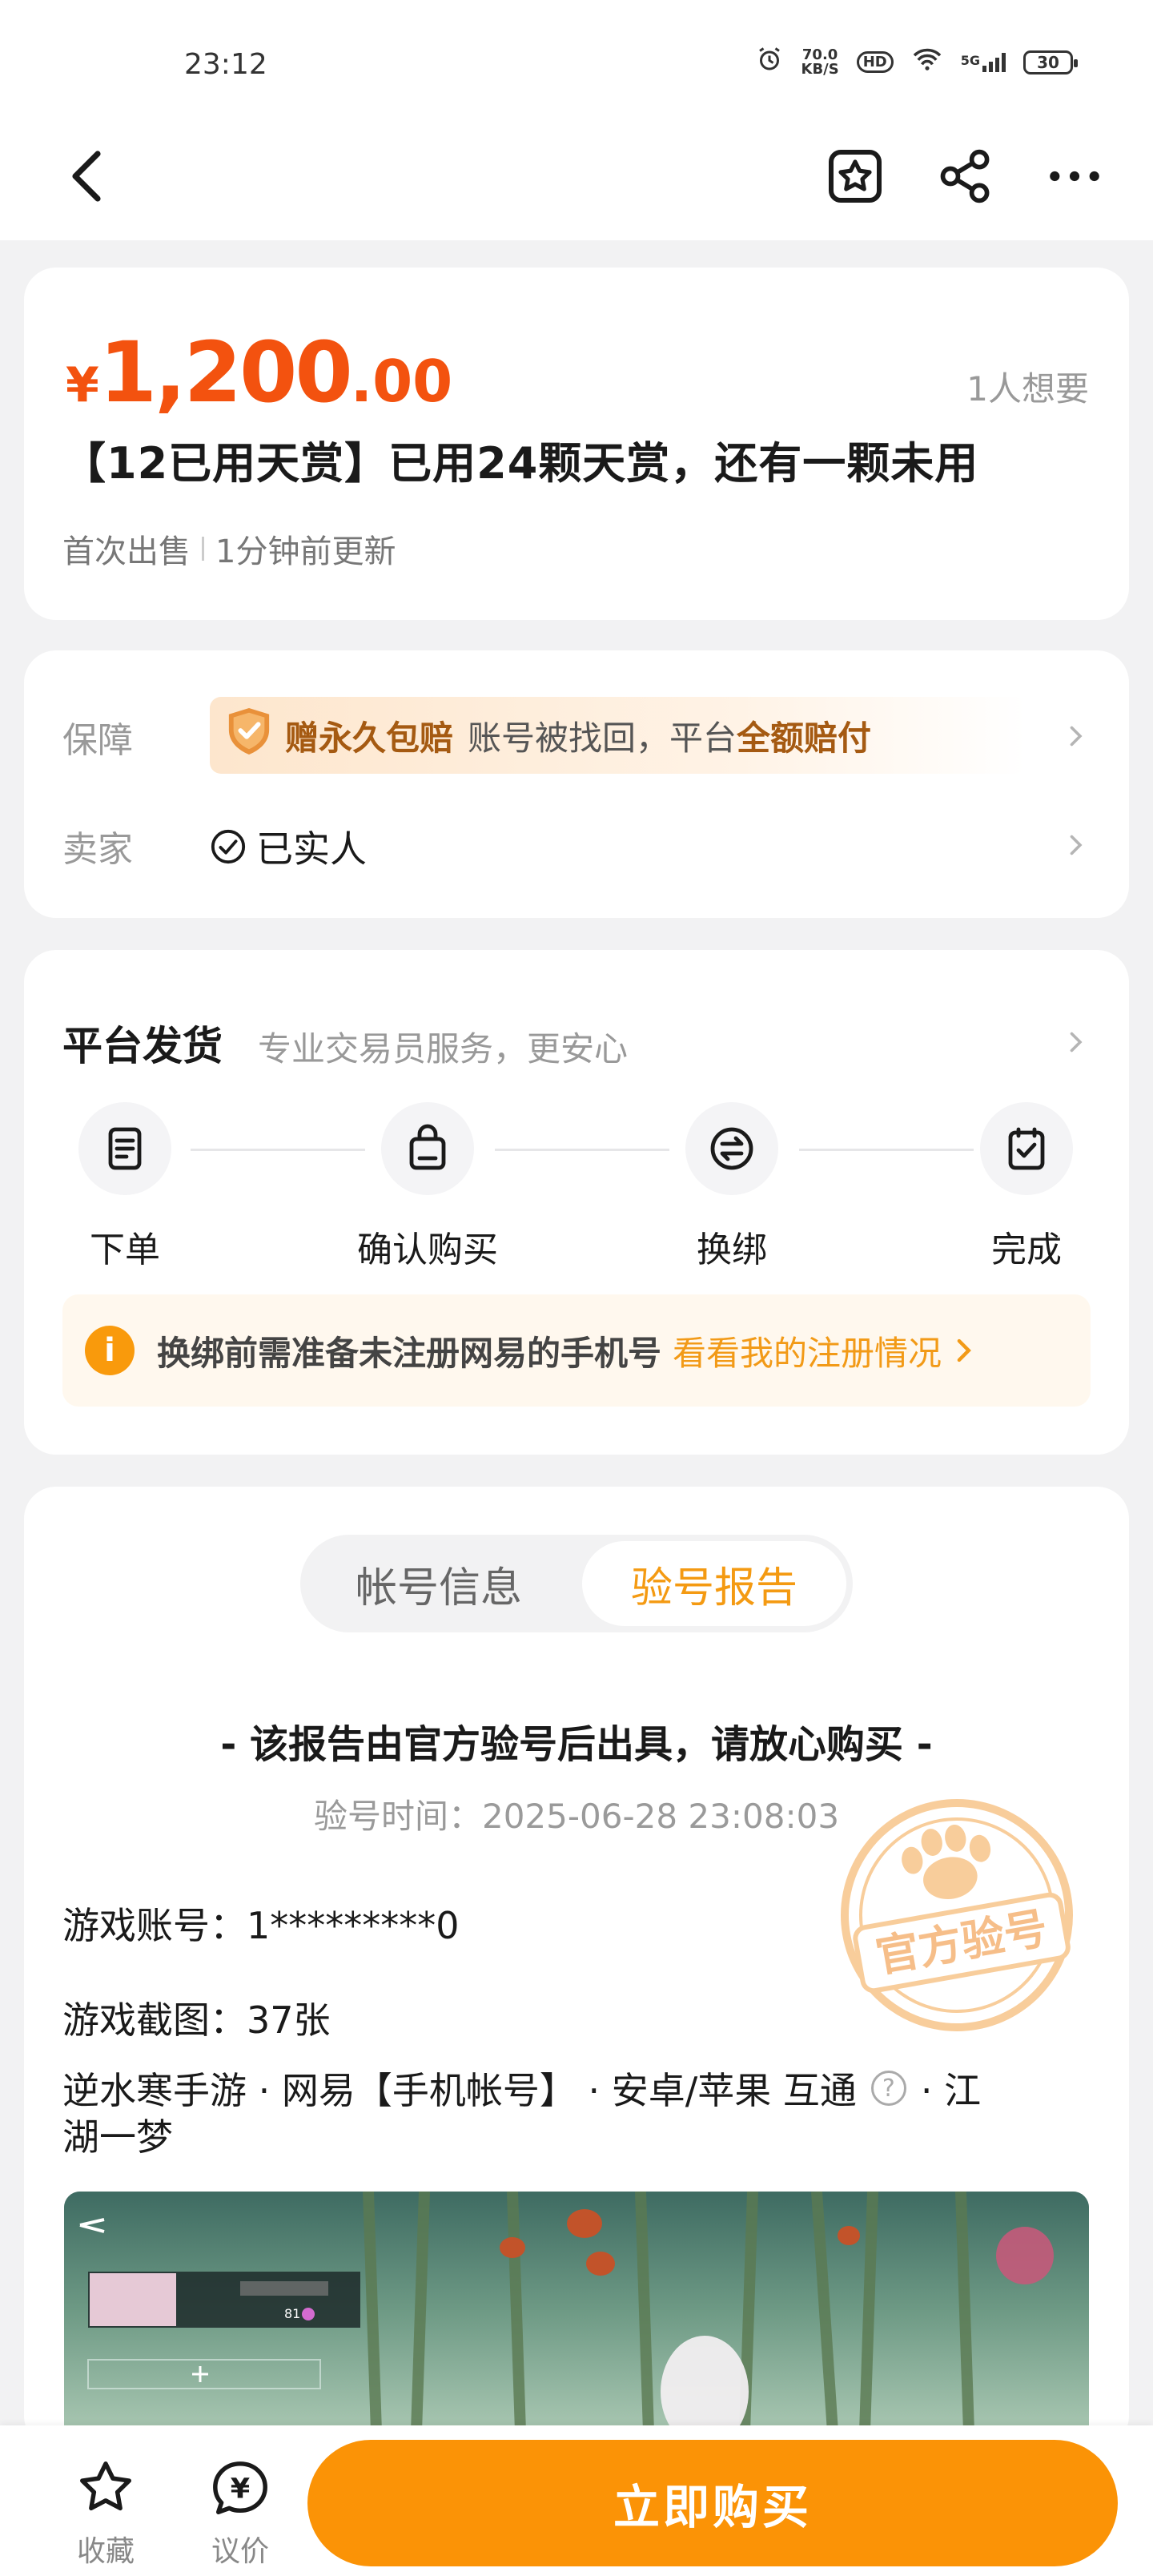 The image size is (1153, 2576). Describe the element at coordinates (261, 1926) in the screenshot. I see `game-account: 游戏账号：1*********0` at that location.